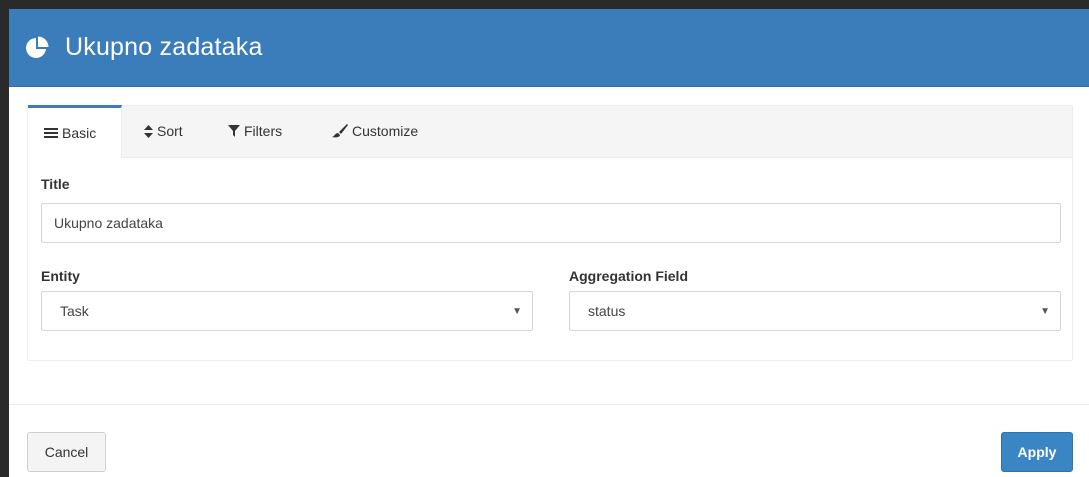  Describe the element at coordinates (79, 133) in the screenshot. I see `tab-basic-label: Basic` at that location.